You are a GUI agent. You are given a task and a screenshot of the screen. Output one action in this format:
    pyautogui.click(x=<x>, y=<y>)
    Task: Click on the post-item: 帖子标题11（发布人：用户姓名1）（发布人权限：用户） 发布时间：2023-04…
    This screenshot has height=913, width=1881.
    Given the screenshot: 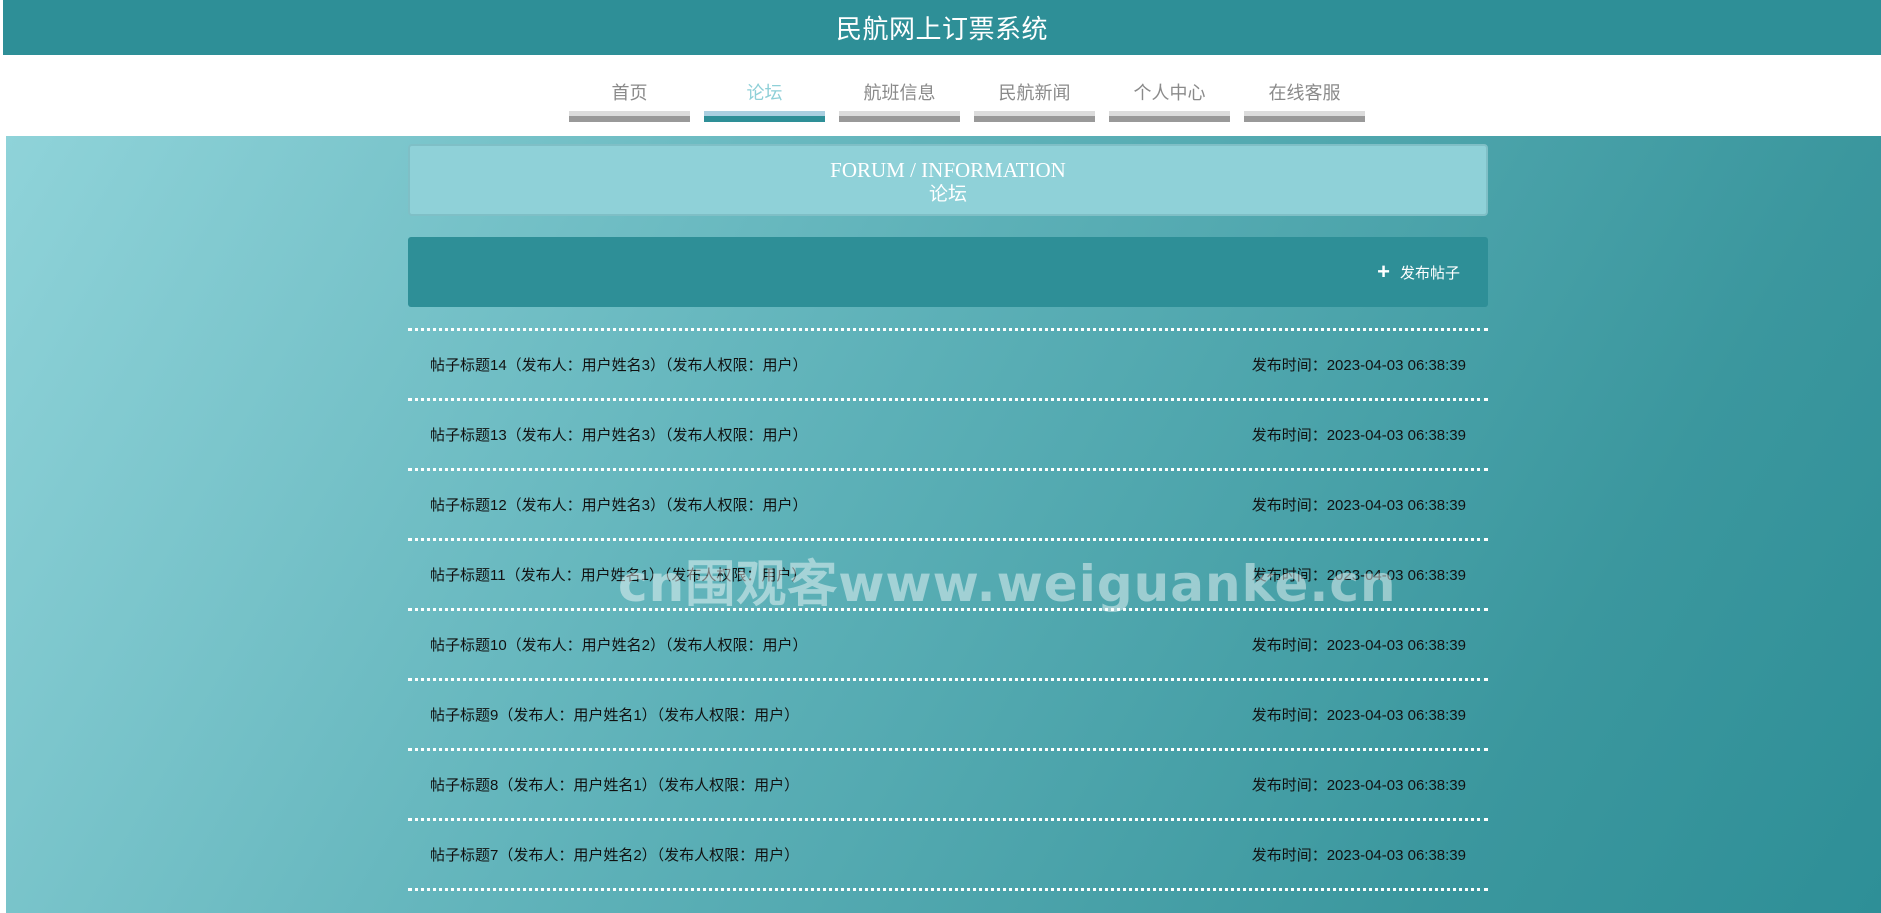 What is the action you would take?
    pyautogui.click(x=948, y=574)
    